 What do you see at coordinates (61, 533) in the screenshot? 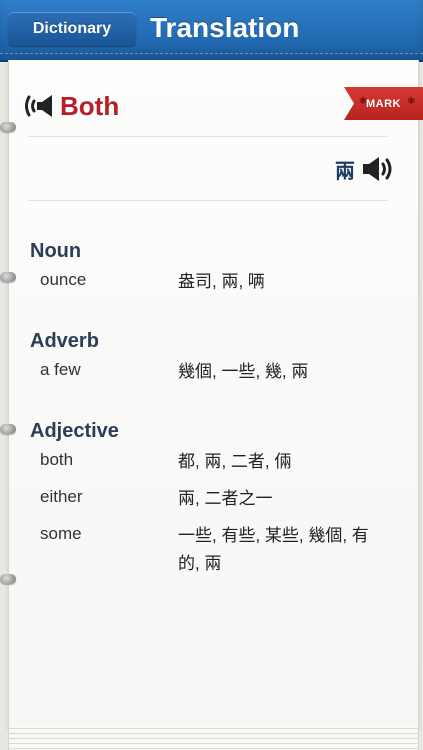
I see `english-meaning: some` at bounding box center [61, 533].